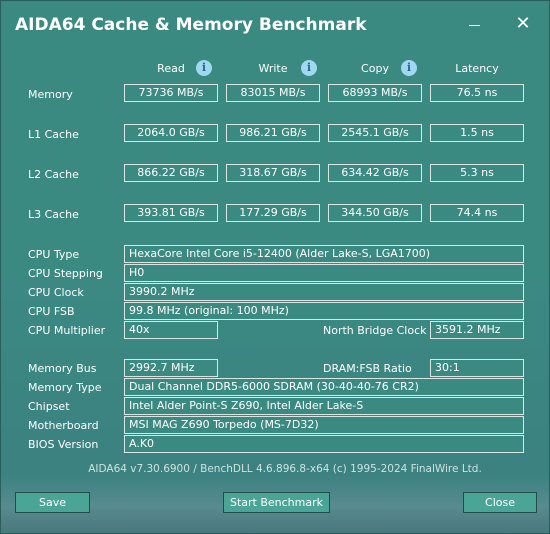  Describe the element at coordinates (52, 502) in the screenshot. I see `save-button: Save` at that location.